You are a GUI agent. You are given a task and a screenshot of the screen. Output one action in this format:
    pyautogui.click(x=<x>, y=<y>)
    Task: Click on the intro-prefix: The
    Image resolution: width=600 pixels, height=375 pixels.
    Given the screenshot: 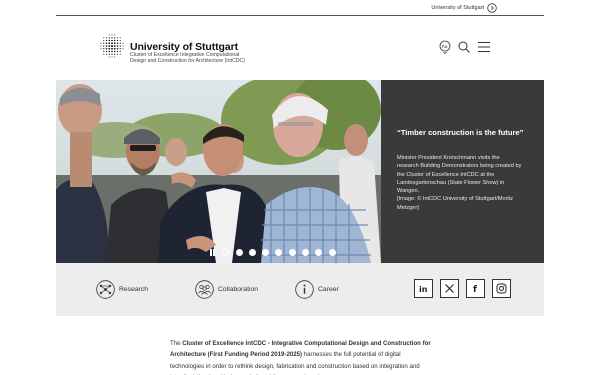 What is the action you would take?
    pyautogui.click(x=176, y=343)
    